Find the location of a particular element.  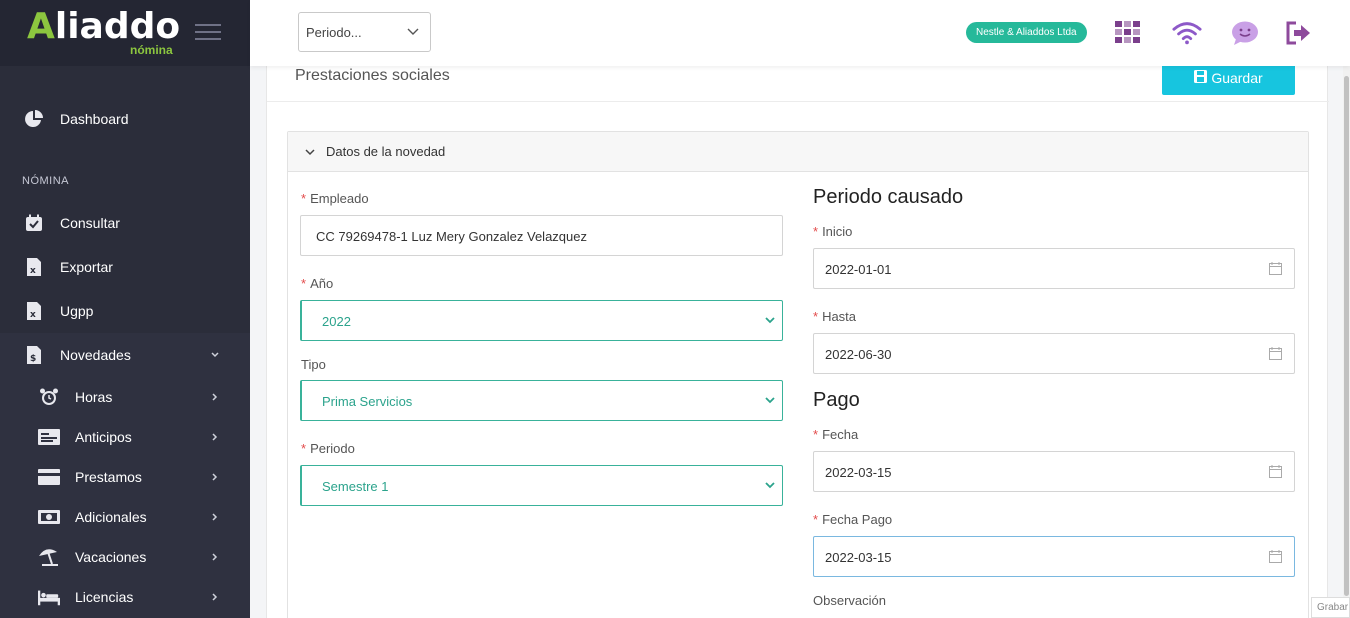

hasta-value: 2022-06-30 is located at coordinates (858, 354).